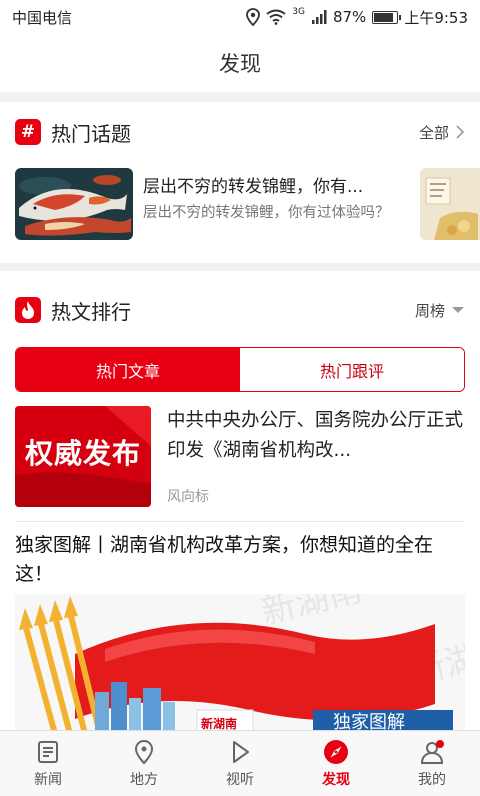 The width and height of the screenshot is (480, 796). I want to click on article-title: 独家图解丨湖南省机构改革方案，你想知道的全在这！, so click(240, 560).